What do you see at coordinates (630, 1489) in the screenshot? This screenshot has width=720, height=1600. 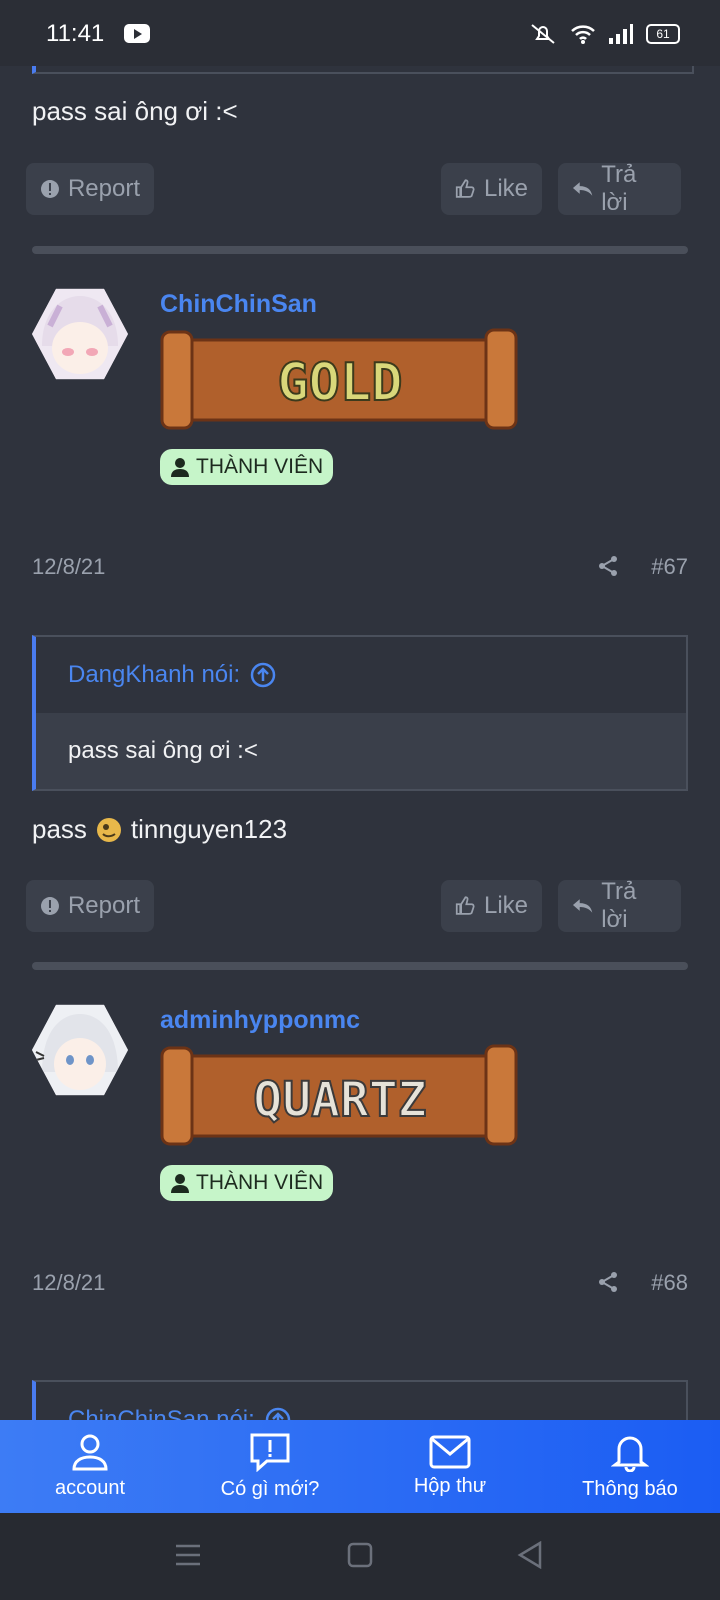 I see `nav-label: Thông báo` at bounding box center [630, 1489].